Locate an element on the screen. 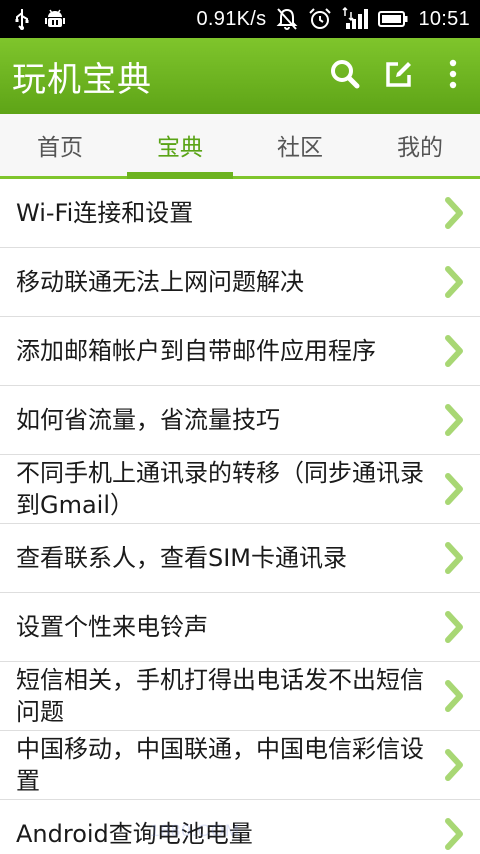 This screenshot has width=480, height=854. list-item: 移动联通无法上网问题解决 is located at coordinates (240, 282).